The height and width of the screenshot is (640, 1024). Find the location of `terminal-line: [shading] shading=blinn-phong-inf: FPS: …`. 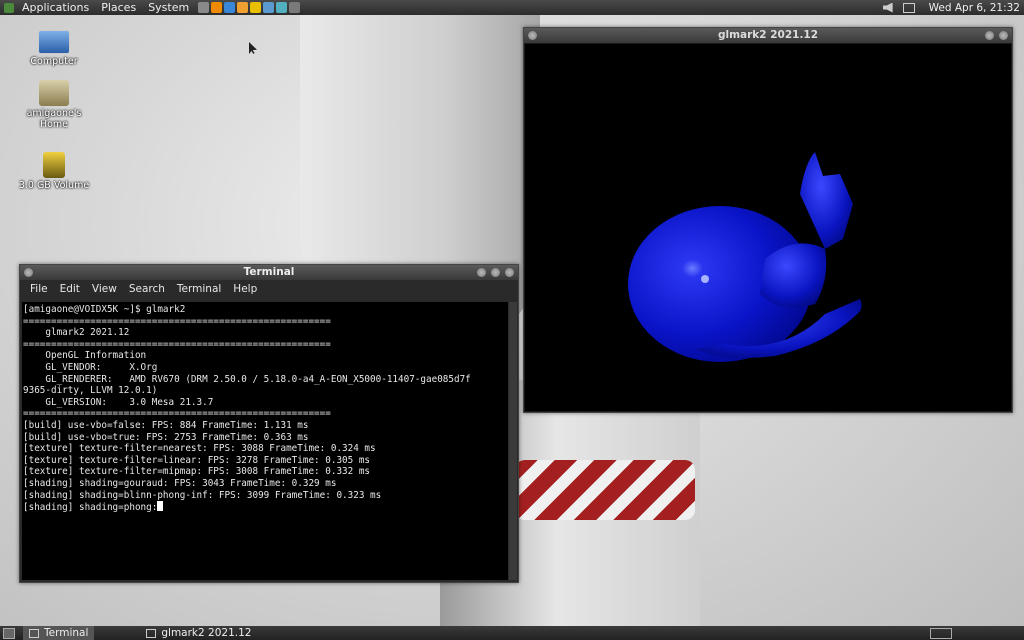

terminal-line: [shading] shading=blinn-phong-inf: FPS: … is located at coordinates (202, 495).